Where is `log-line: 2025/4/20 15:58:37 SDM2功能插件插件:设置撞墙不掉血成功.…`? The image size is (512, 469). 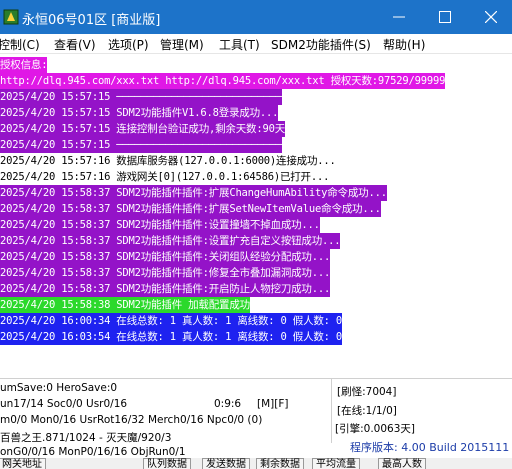 log-line: 2025/4/20 15:58:37 SDM2功能插件插件:设置撞墙不掉血成功.… is located at coordinates (160, 225).